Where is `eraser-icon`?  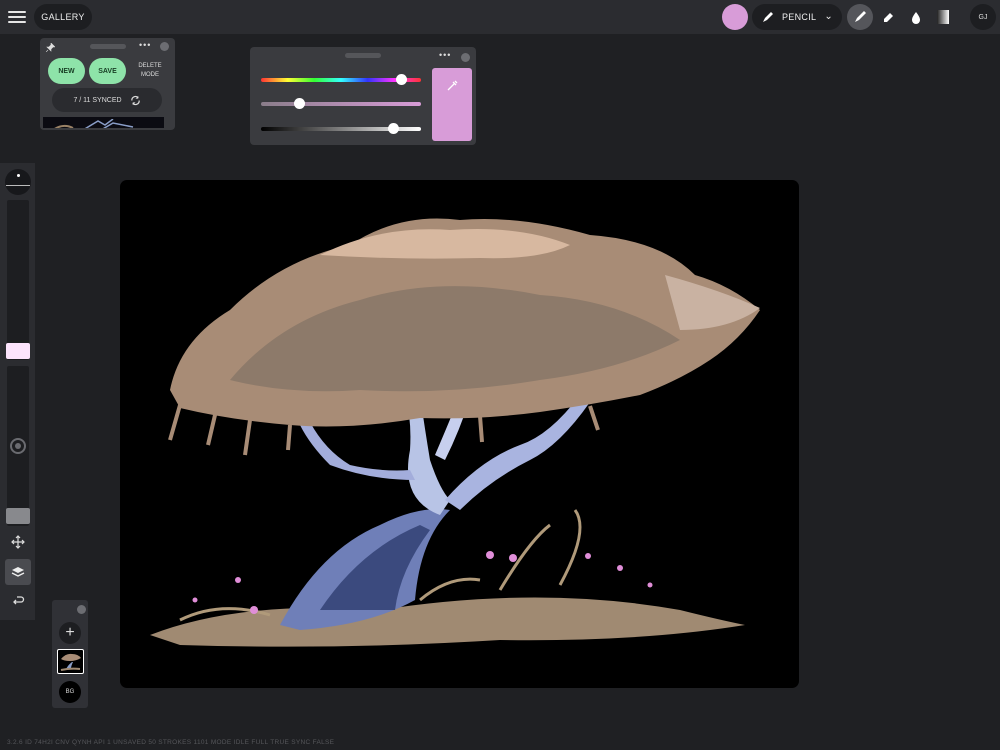 eraser-icon is located at coordinates (888, 17).